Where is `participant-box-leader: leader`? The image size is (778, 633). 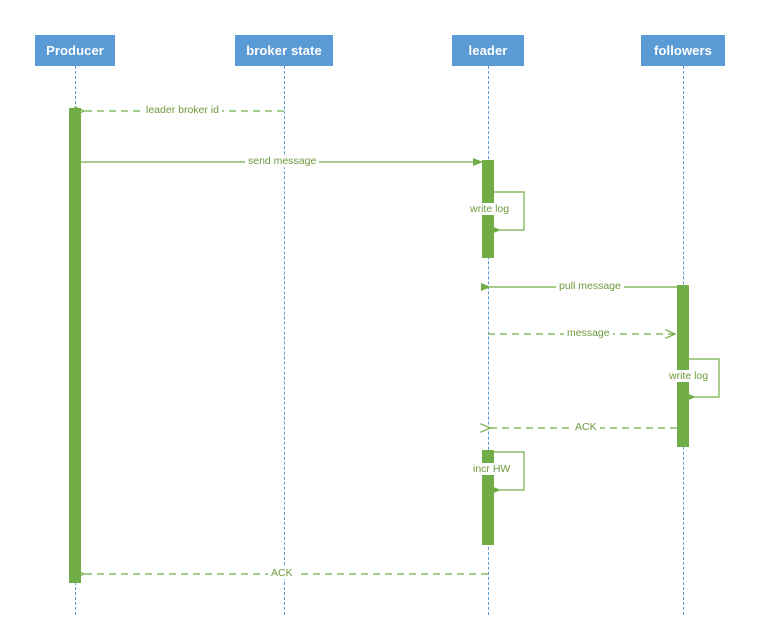
participant-box-leader: leader is located at coordinates (488, 50).